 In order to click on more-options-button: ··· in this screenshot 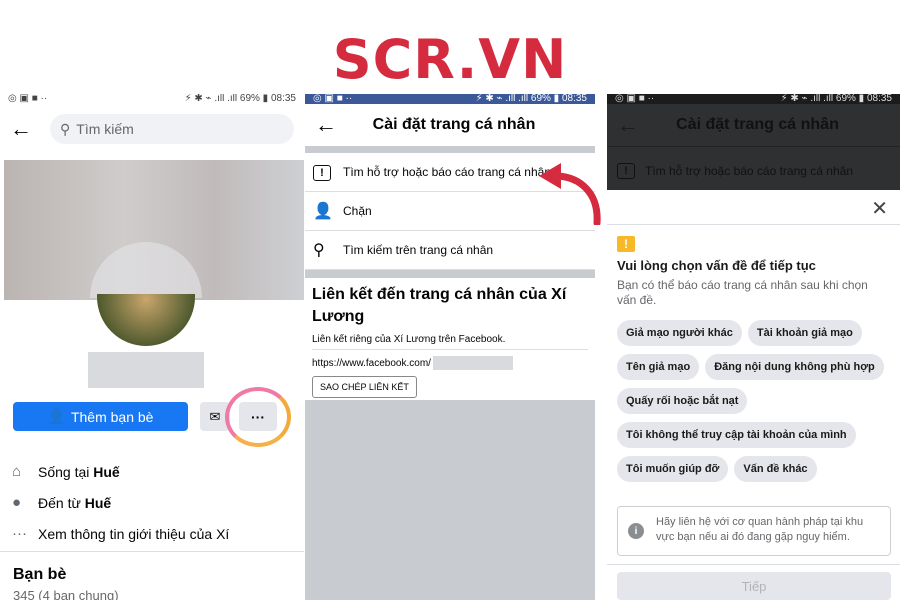, I will do `click(258, 416)`.